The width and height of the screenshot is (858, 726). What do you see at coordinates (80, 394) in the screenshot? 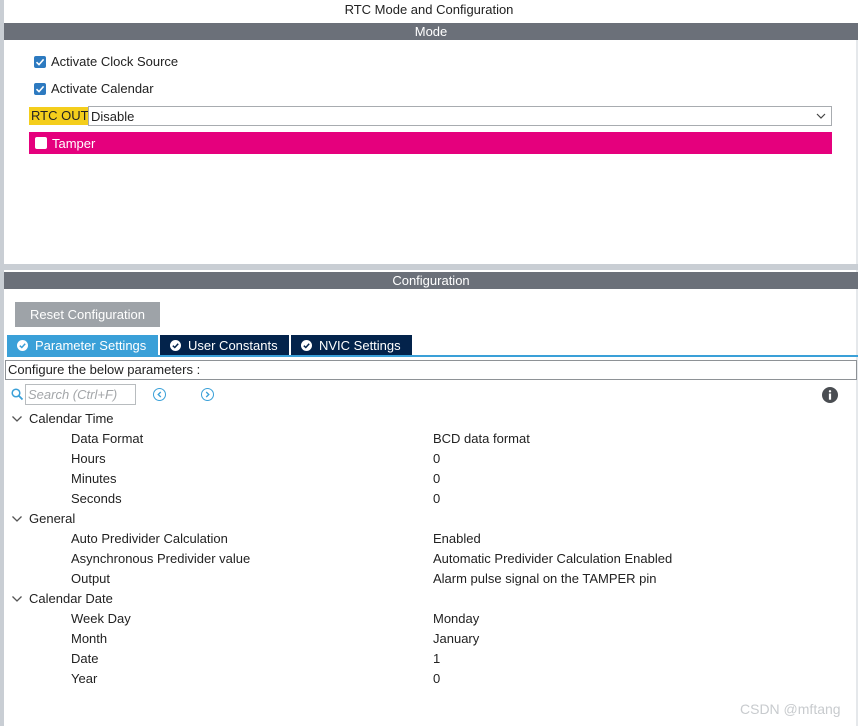
I see `search-input` at bounding box center [80, 394].